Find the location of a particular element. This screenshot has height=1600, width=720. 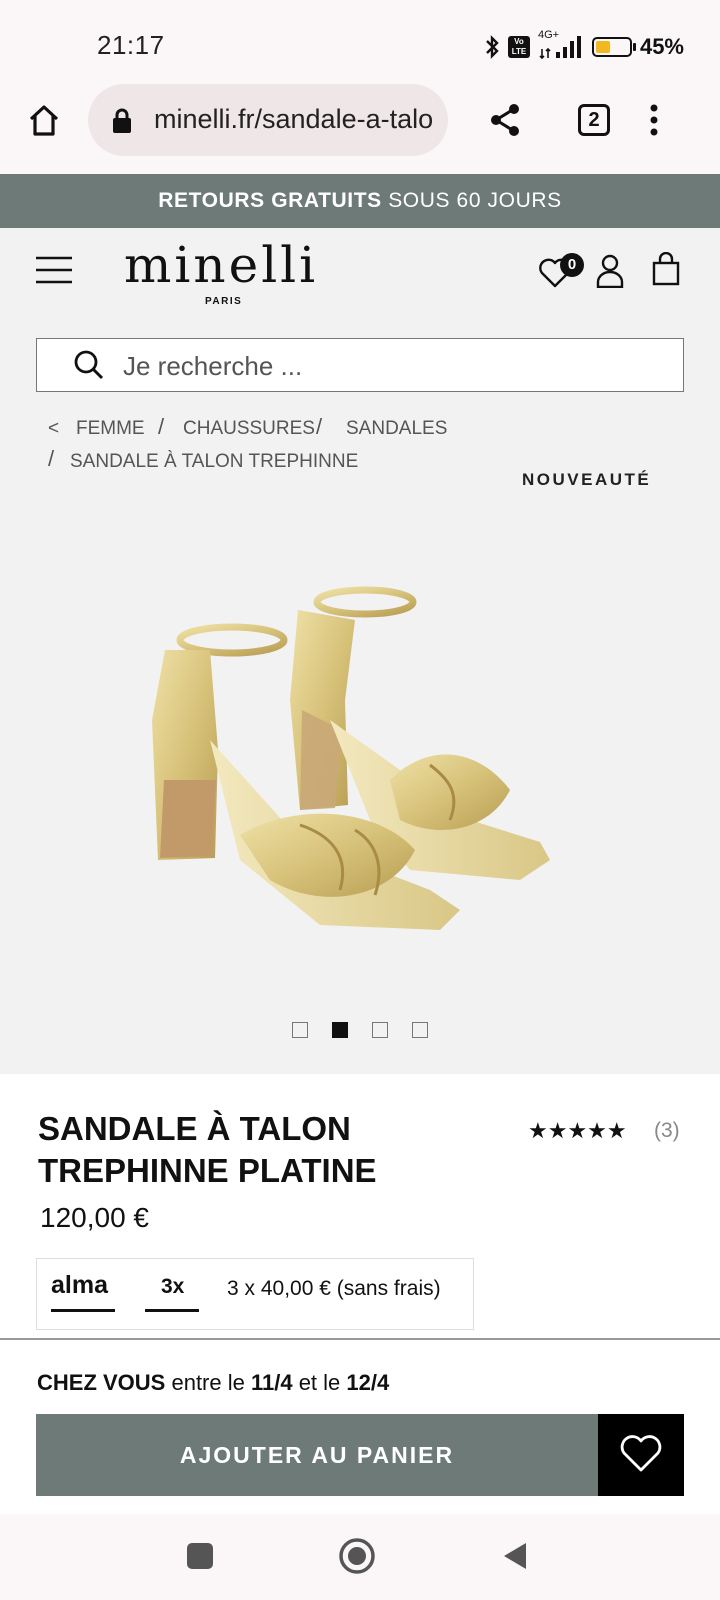

breadcrumb-current: SANDALE À TALON TREPHINNE is located at coordinates (214, 461).